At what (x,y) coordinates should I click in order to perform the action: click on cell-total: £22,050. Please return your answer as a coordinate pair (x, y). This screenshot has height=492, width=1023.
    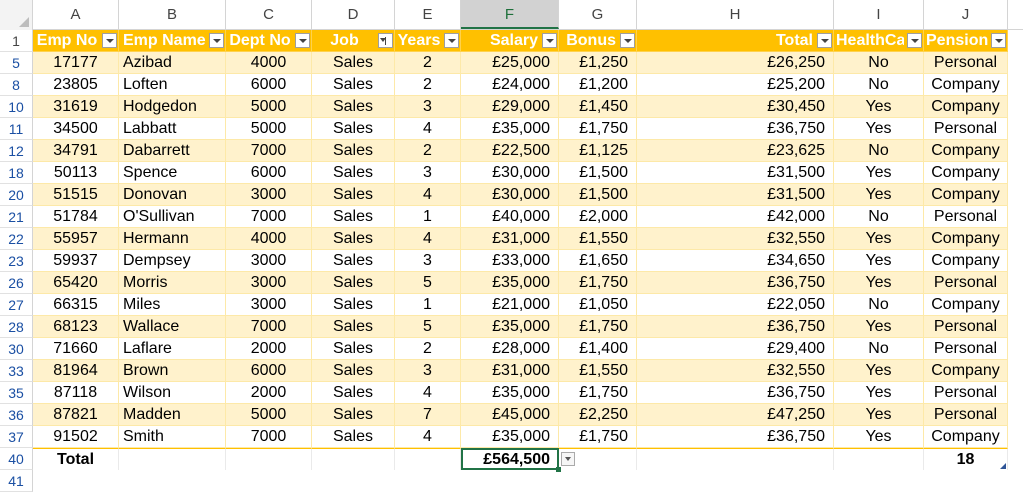
    Looking at the image, I should click on (735, 305).